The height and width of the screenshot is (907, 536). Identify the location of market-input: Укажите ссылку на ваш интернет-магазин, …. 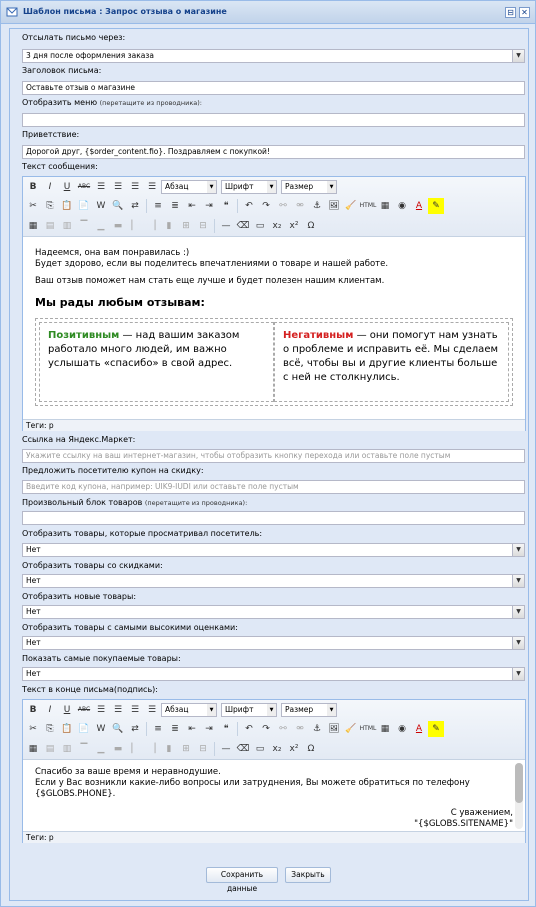
(273, 456).